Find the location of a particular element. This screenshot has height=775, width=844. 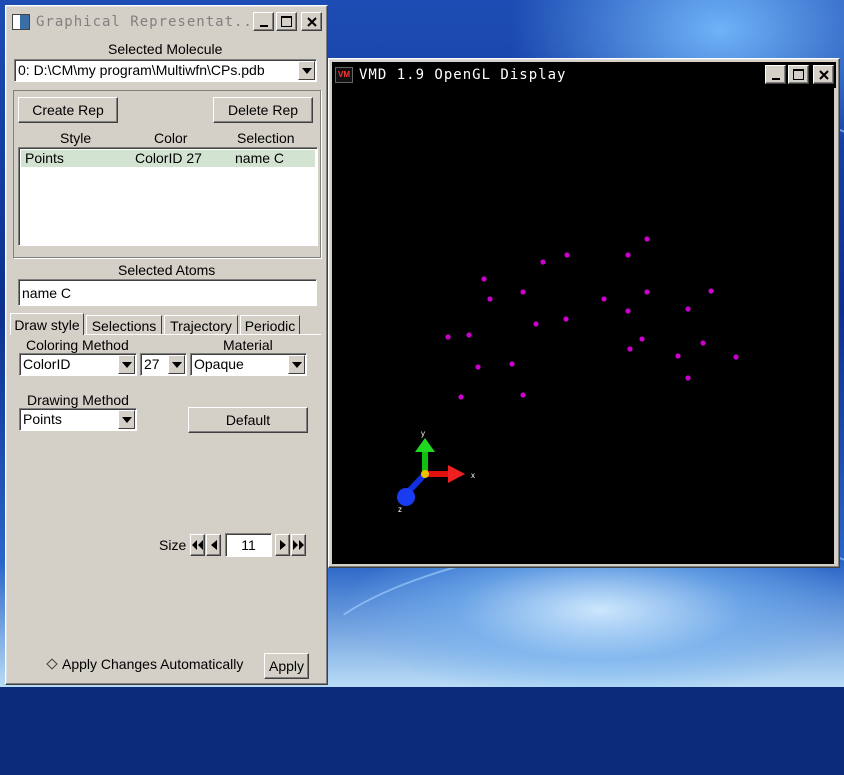

coloring-method-value: ColorID is located at coordinates (47, 364).